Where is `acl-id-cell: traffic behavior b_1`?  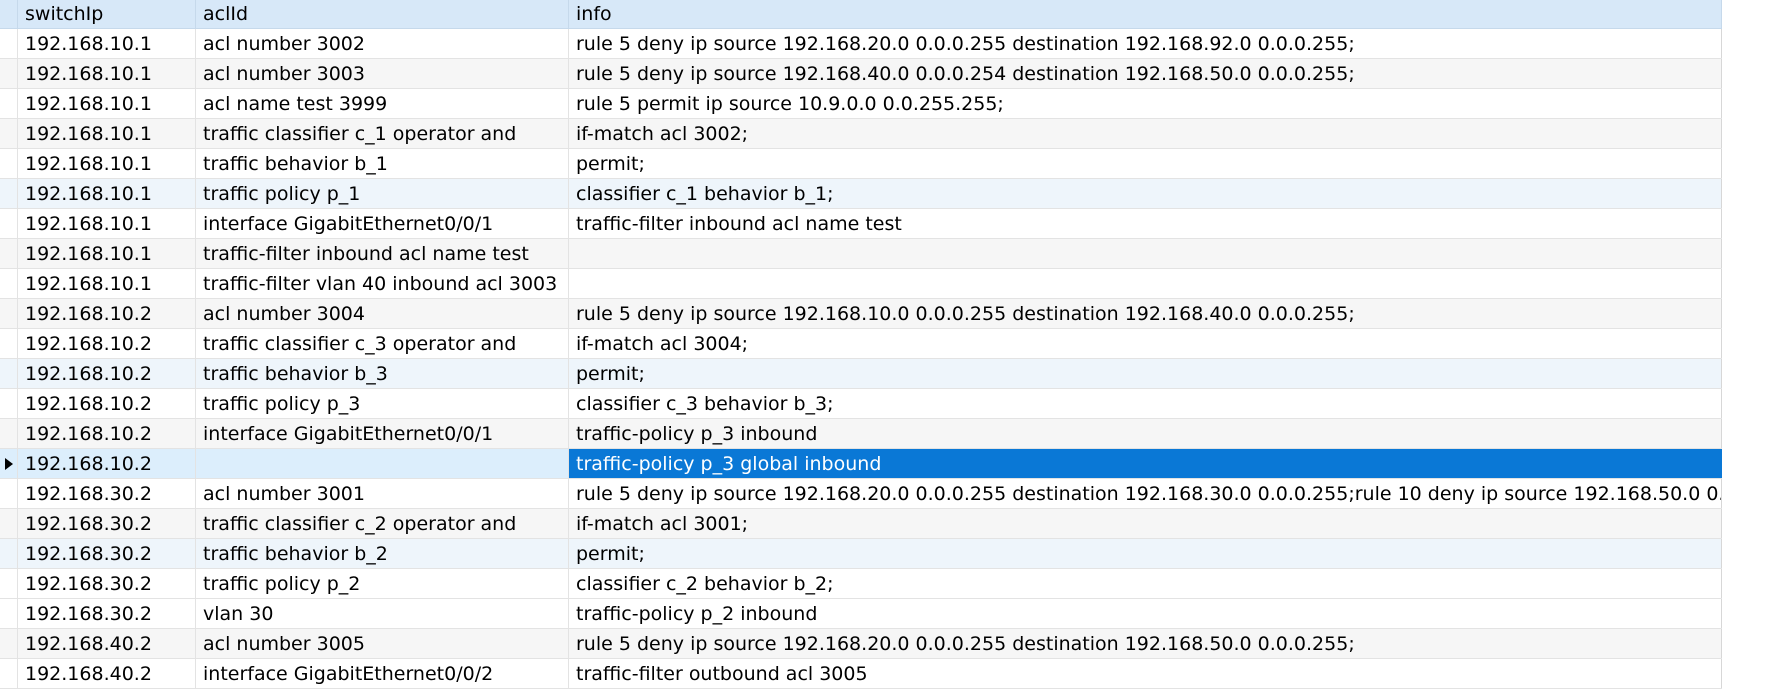
acl-id-cell: traffic behavior b_1 is located at coordinates (382, 163).